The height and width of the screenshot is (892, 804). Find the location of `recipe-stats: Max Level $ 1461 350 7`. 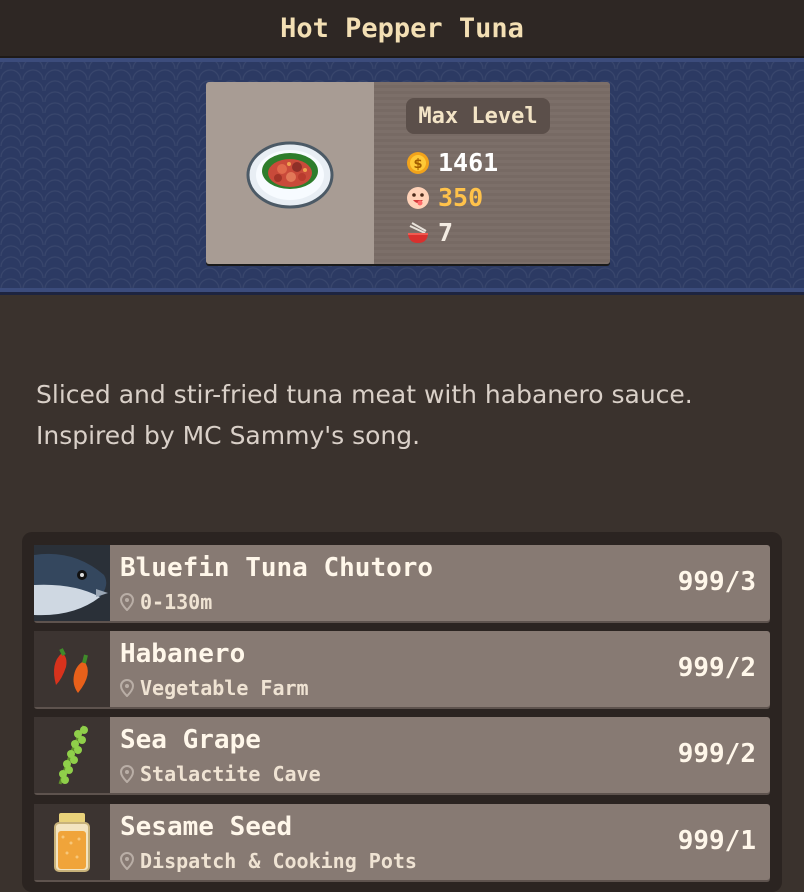

recipe-stats: Max Level $ 1461 350 7 is located at coordinates (492, 173).